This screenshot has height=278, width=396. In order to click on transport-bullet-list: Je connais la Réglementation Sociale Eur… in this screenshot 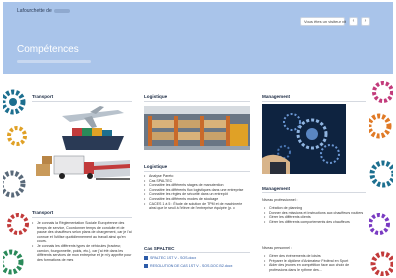, I will do `click(82, 241)`.